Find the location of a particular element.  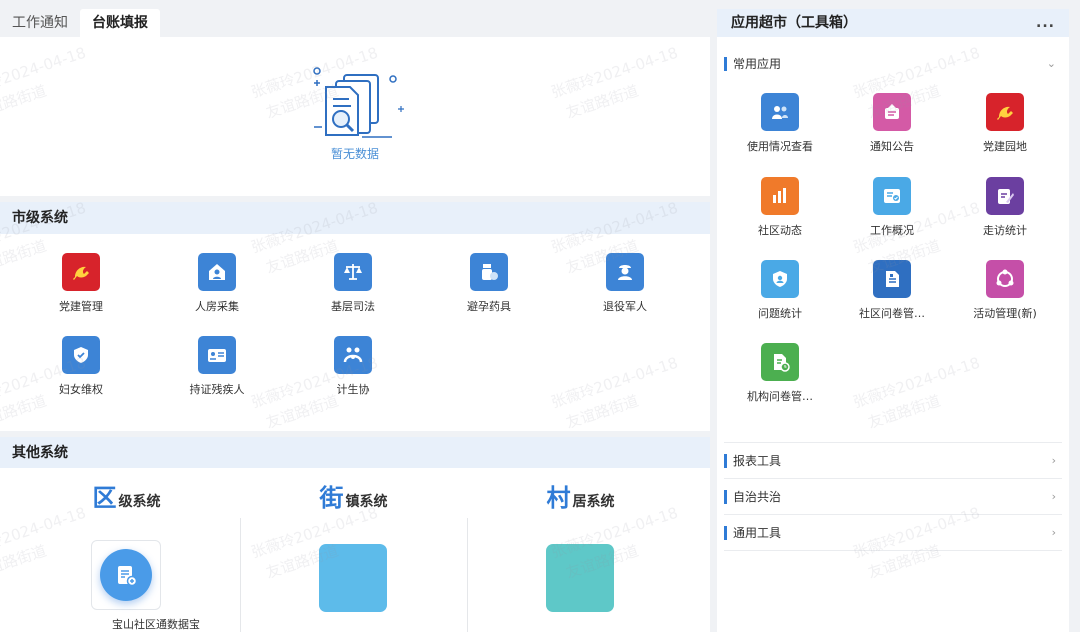

house-person-icon is located at coordinates (217, 272).